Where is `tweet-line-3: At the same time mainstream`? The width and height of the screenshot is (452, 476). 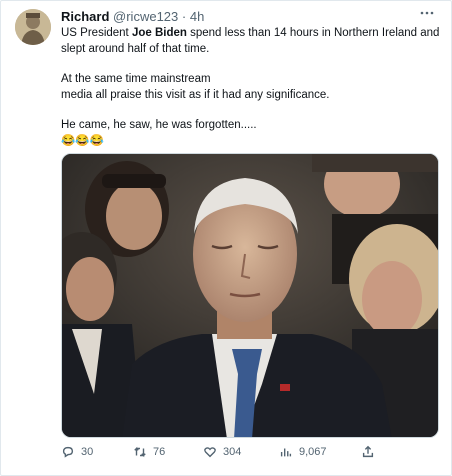 tweet-line-3: At the same time mainstream is located at coordinates (136, 79).